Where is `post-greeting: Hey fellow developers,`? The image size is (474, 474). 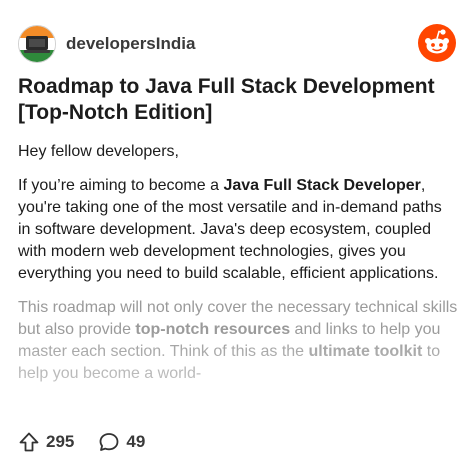
post-greeting: Hey fellow developers, is located at coordinates (98, 151).